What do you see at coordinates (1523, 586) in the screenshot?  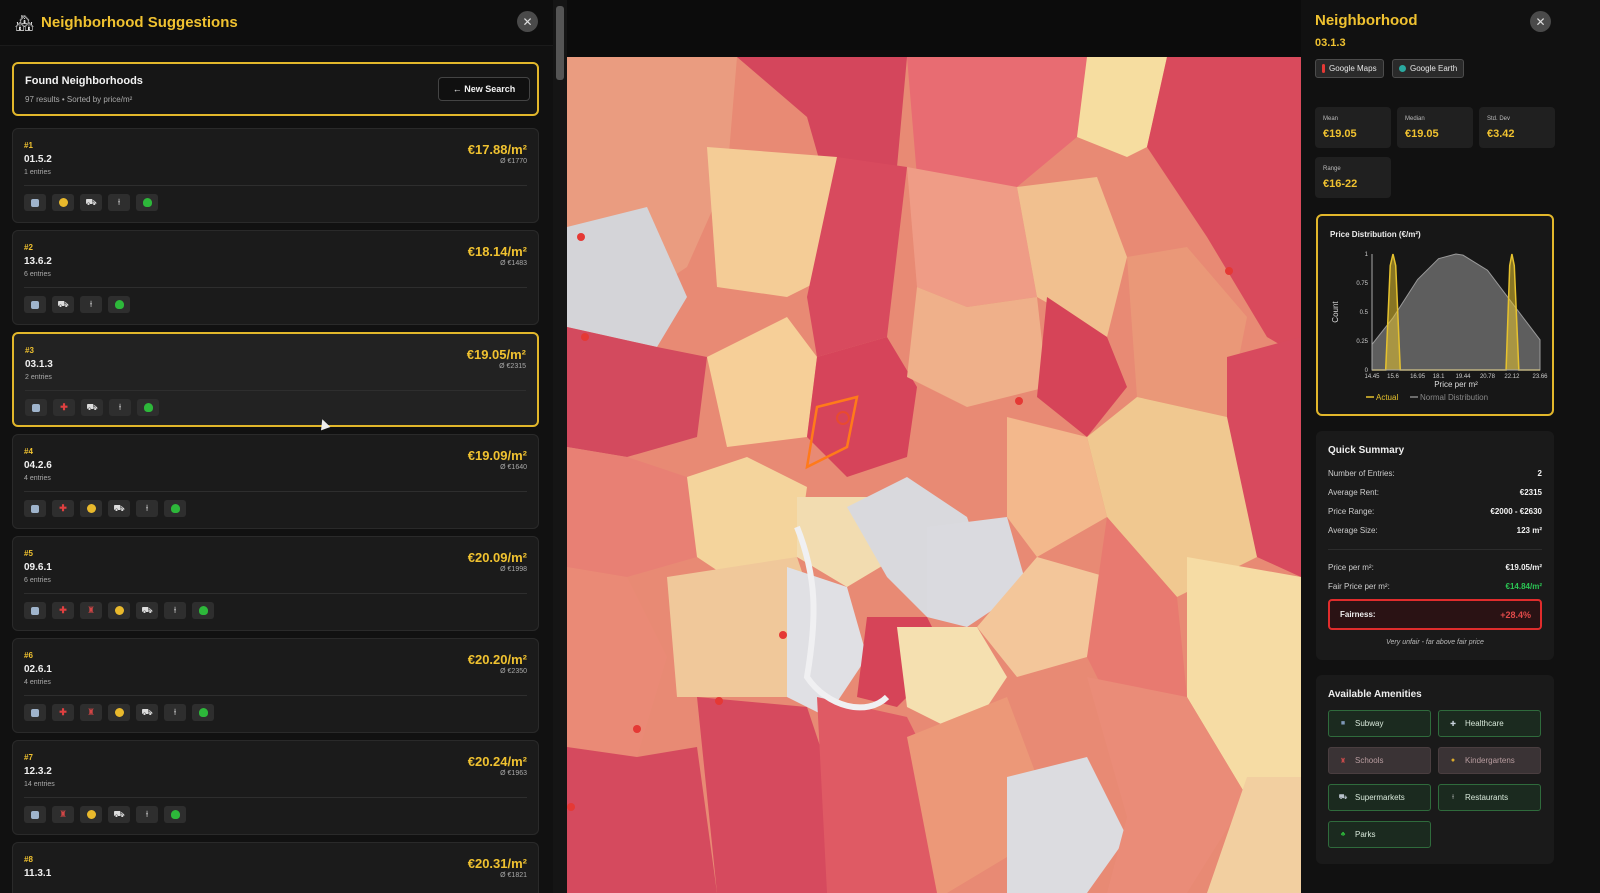 I see `row-value: €14.84/m²` at bounding box center [1523, 586].